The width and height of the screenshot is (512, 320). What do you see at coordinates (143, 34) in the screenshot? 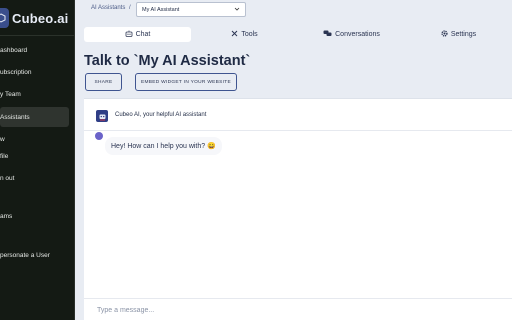
I see `tab-label: Chat` at bounding box center [143, 34].